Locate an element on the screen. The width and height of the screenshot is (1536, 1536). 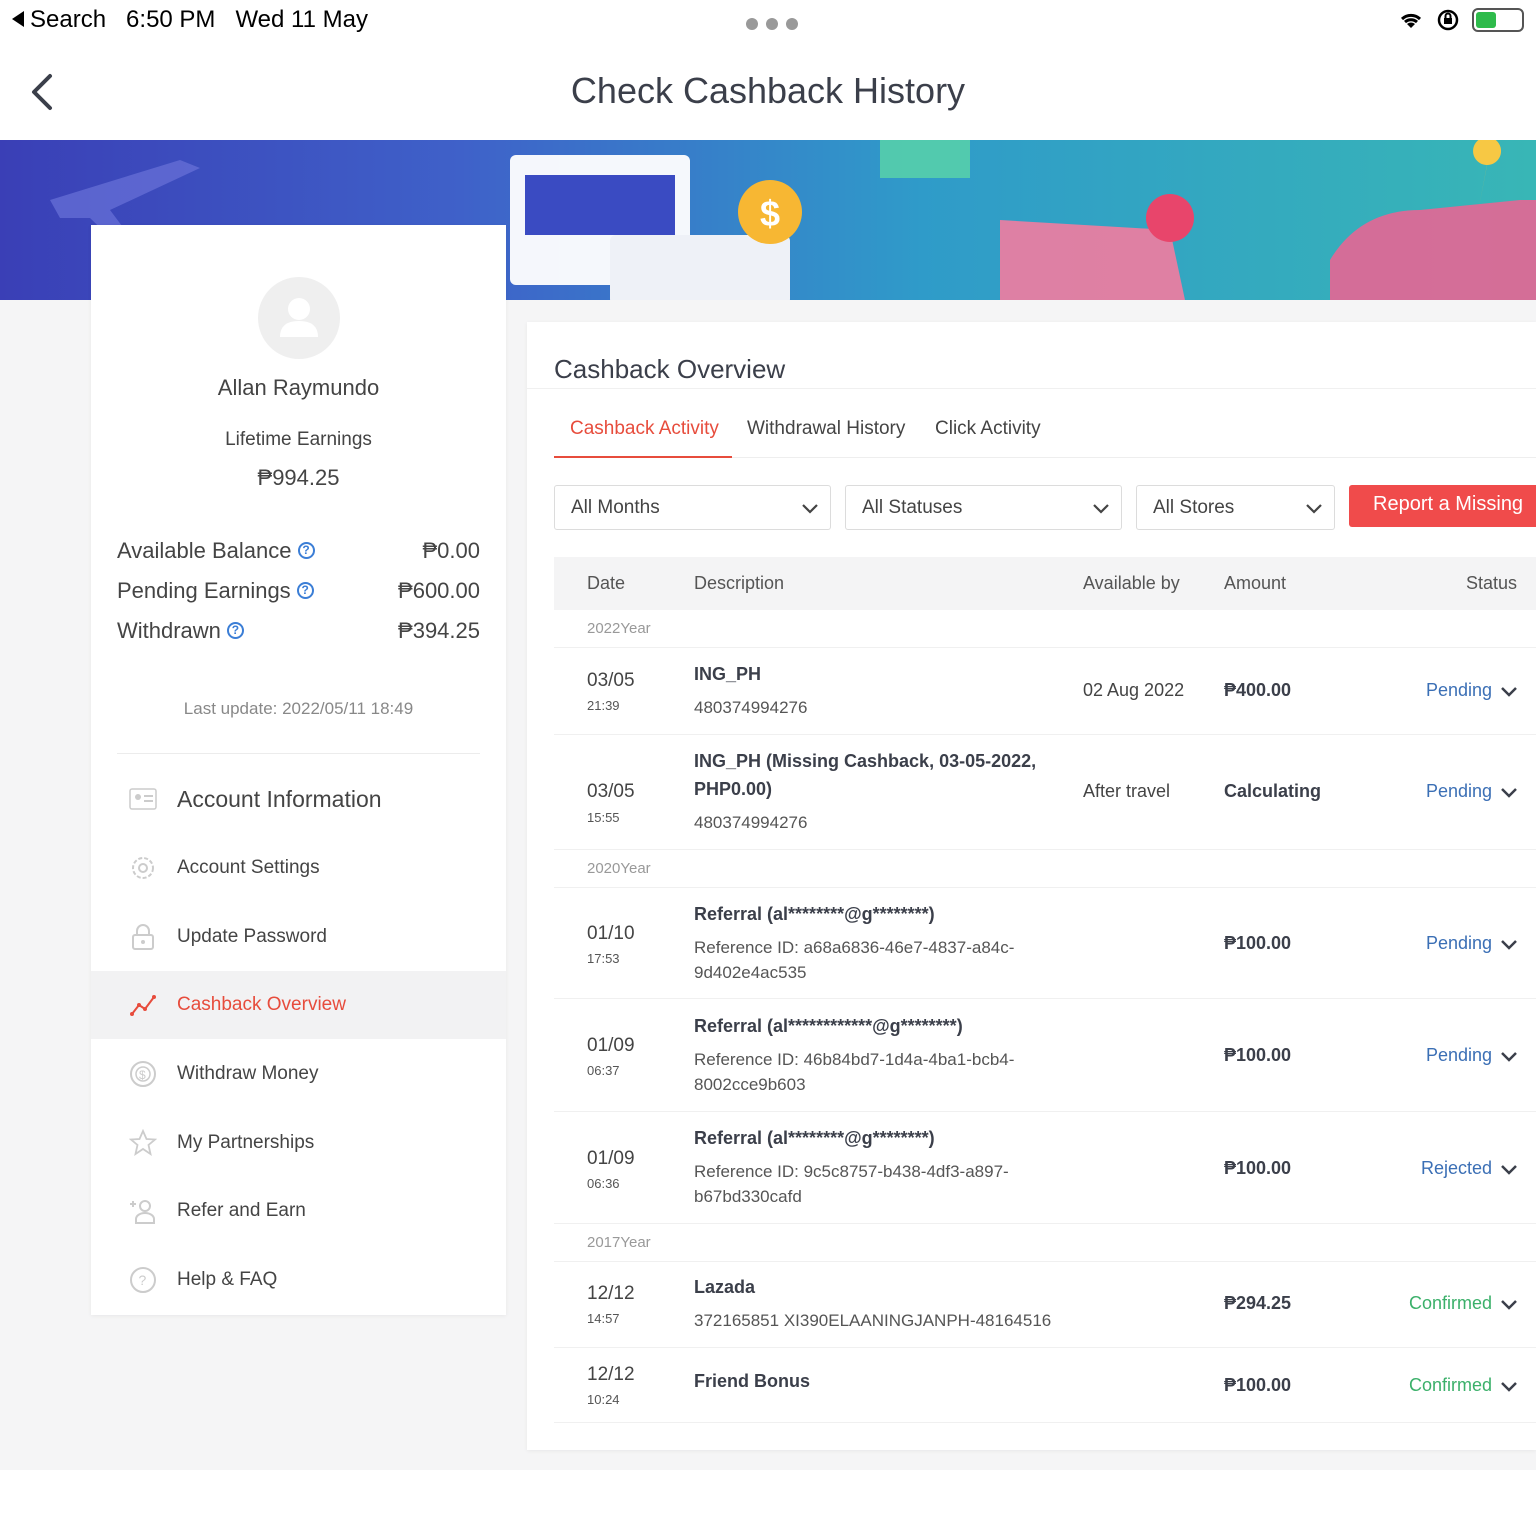
menu-refer-and-earn: Refer and Earn is located at coordinates (298, 1211).